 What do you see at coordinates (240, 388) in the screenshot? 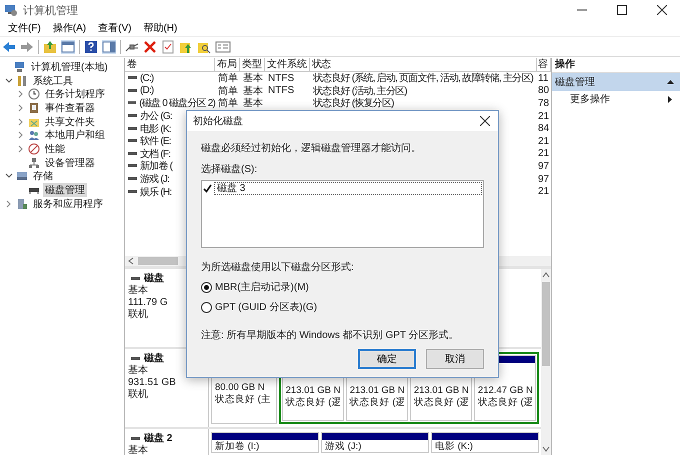
I see `partition-size: 80.00 GB N` at bounding box center [240, 388].